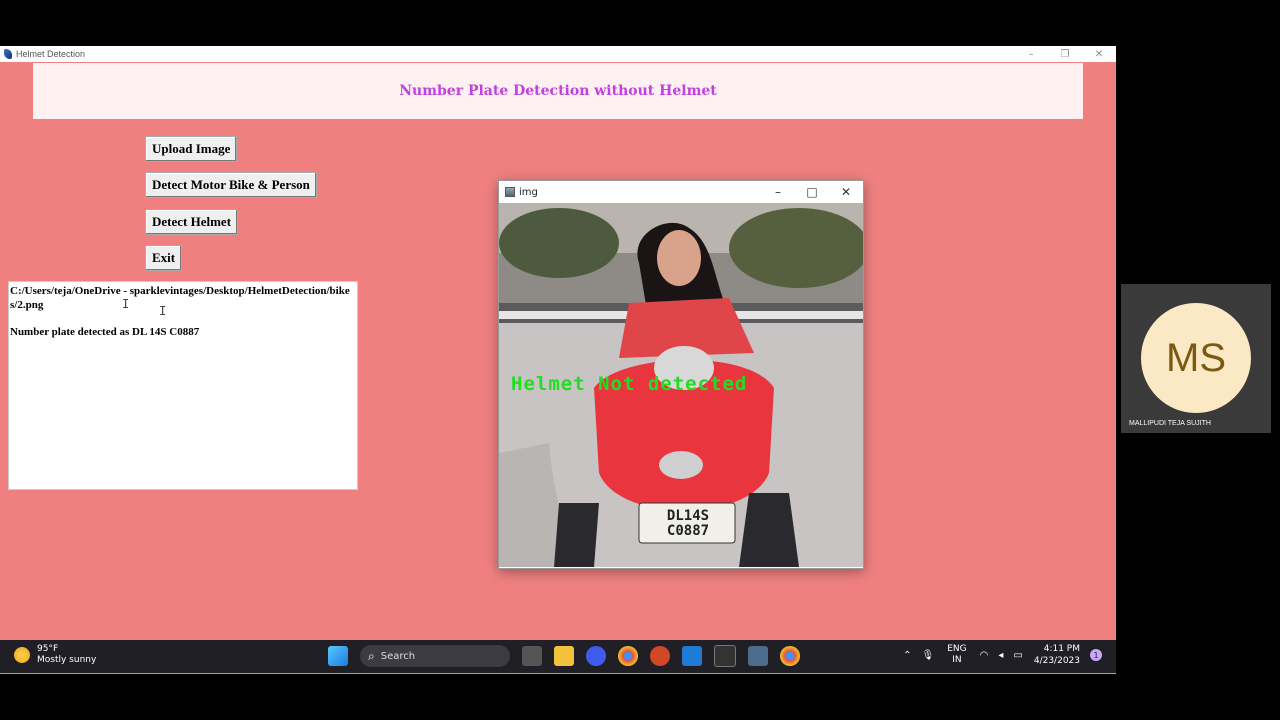 Image resolution: width=1280 pixels, height=720 pixels. What do you see at coordinates (192, 222) in the screenshot?
I see `detect-helmet-button: Detect Helmet` at bounding box center [192, 222].